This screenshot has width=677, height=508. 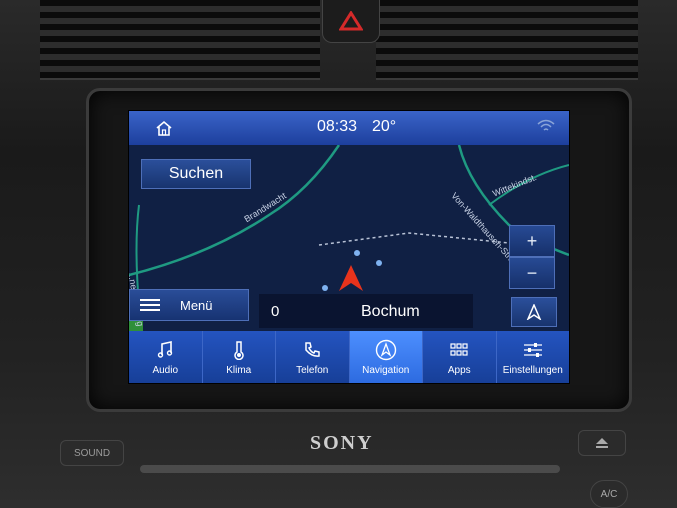 What do you see at coordinates (460, 357) in the screenshot?
I see `nav-apps: Apps` at bounding box center [460, 357].